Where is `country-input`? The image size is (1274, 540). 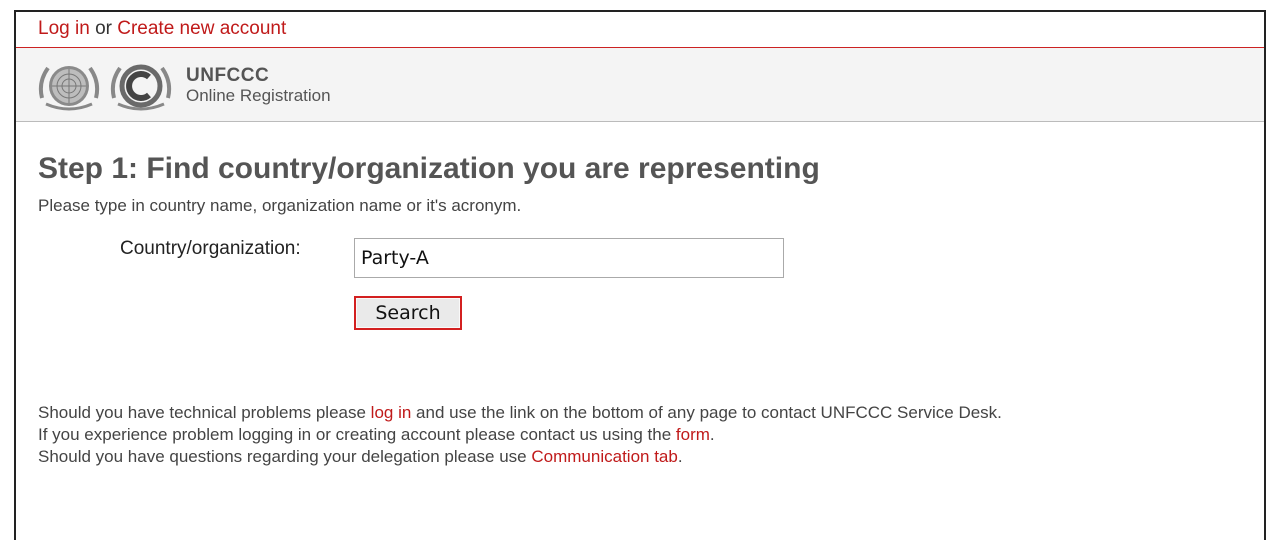
country-input is located at coordinates (569, 258).